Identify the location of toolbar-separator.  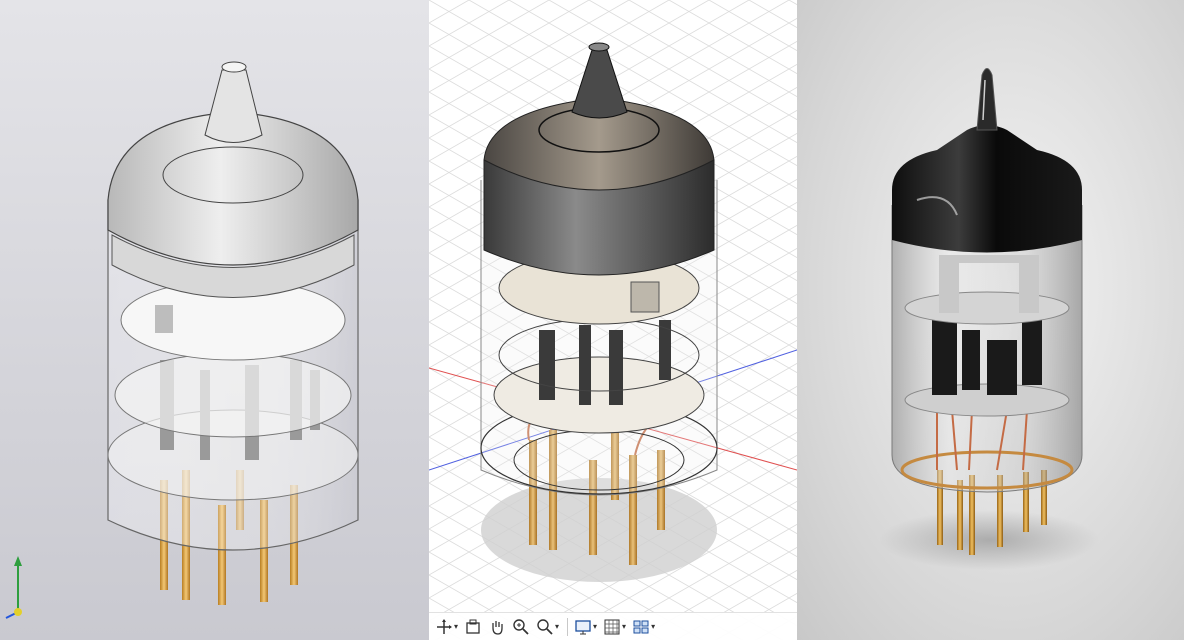
(568, 626).